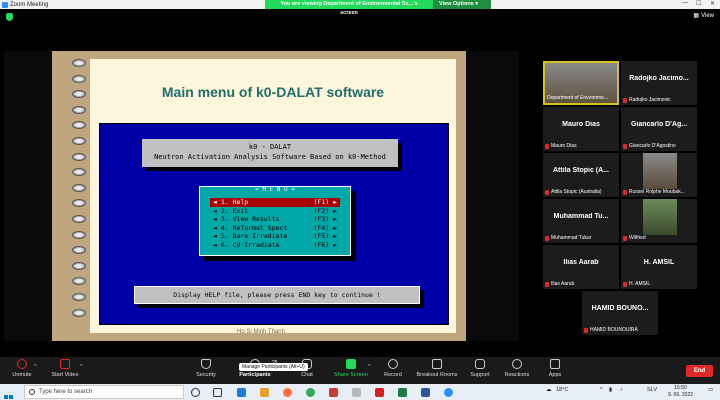  What do you see at coordinates (264, 392) in the screenshot?
I see `file-explorer-icon` at bounding box center [264, 392].